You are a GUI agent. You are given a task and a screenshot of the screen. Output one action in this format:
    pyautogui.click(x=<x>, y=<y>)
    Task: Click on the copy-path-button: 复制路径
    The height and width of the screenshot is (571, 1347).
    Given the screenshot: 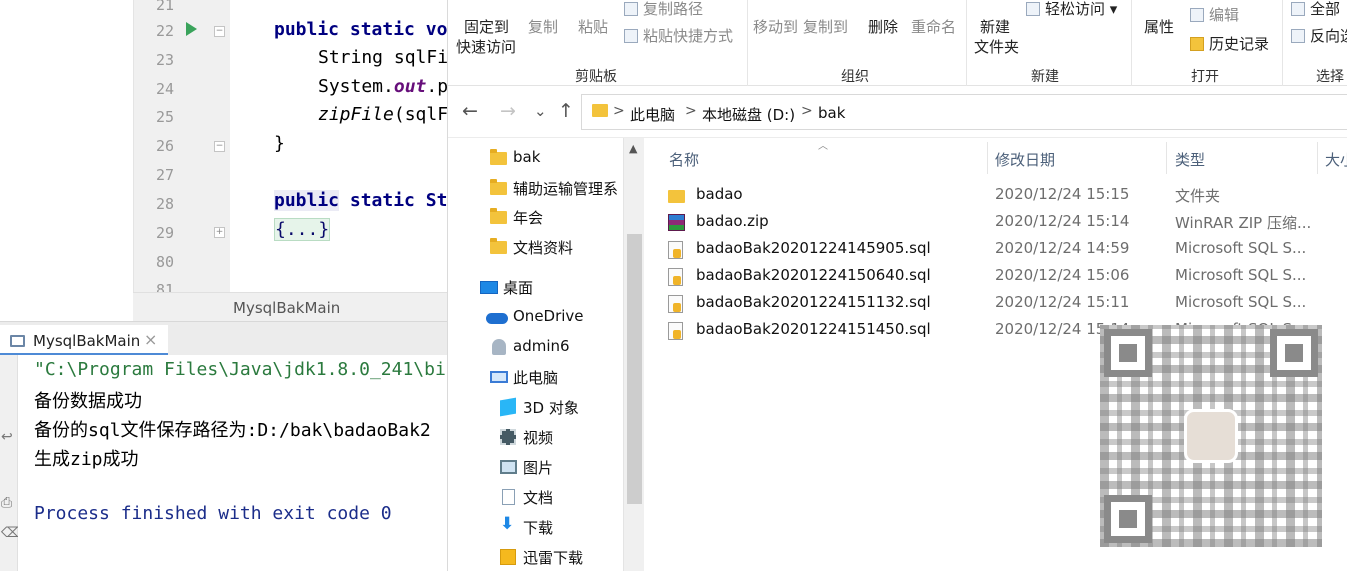 What is the action you would take?
    pyautogui.click(x=663, y=9)
    